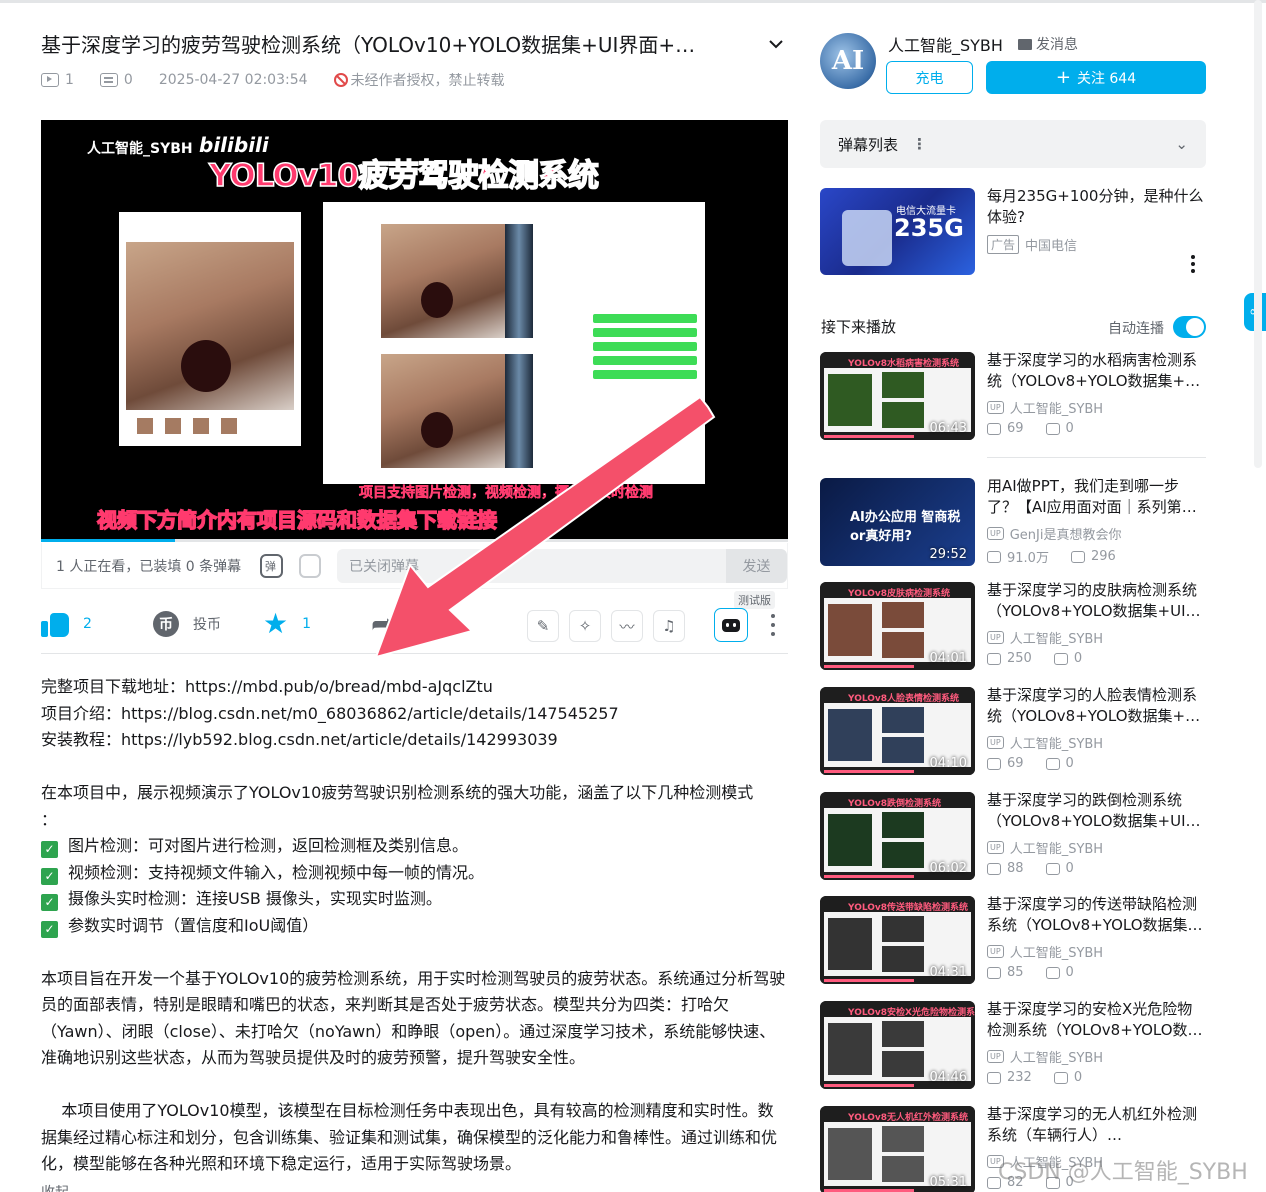 Image resolution: width=1266 pixels, height=1192 pixels. What do you see at coordinates (543, 626) in the screenshot?
I see `note-icon: ✎` at bounding box center [543, 626].